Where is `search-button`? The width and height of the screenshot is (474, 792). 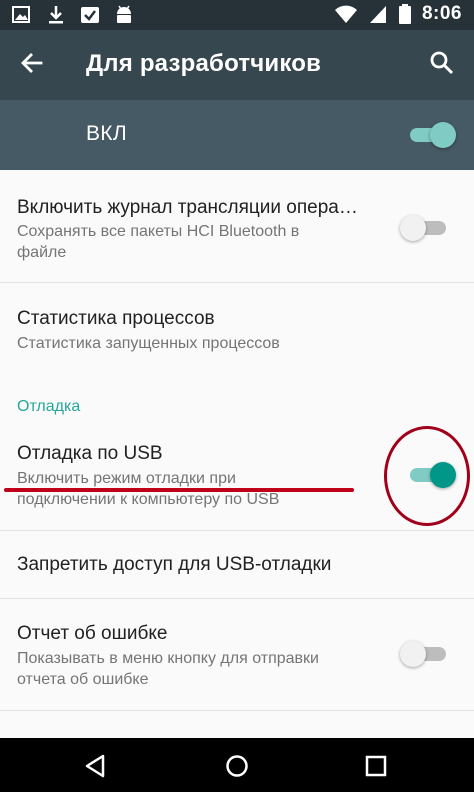 search-button is located at coordinates (442, 63).